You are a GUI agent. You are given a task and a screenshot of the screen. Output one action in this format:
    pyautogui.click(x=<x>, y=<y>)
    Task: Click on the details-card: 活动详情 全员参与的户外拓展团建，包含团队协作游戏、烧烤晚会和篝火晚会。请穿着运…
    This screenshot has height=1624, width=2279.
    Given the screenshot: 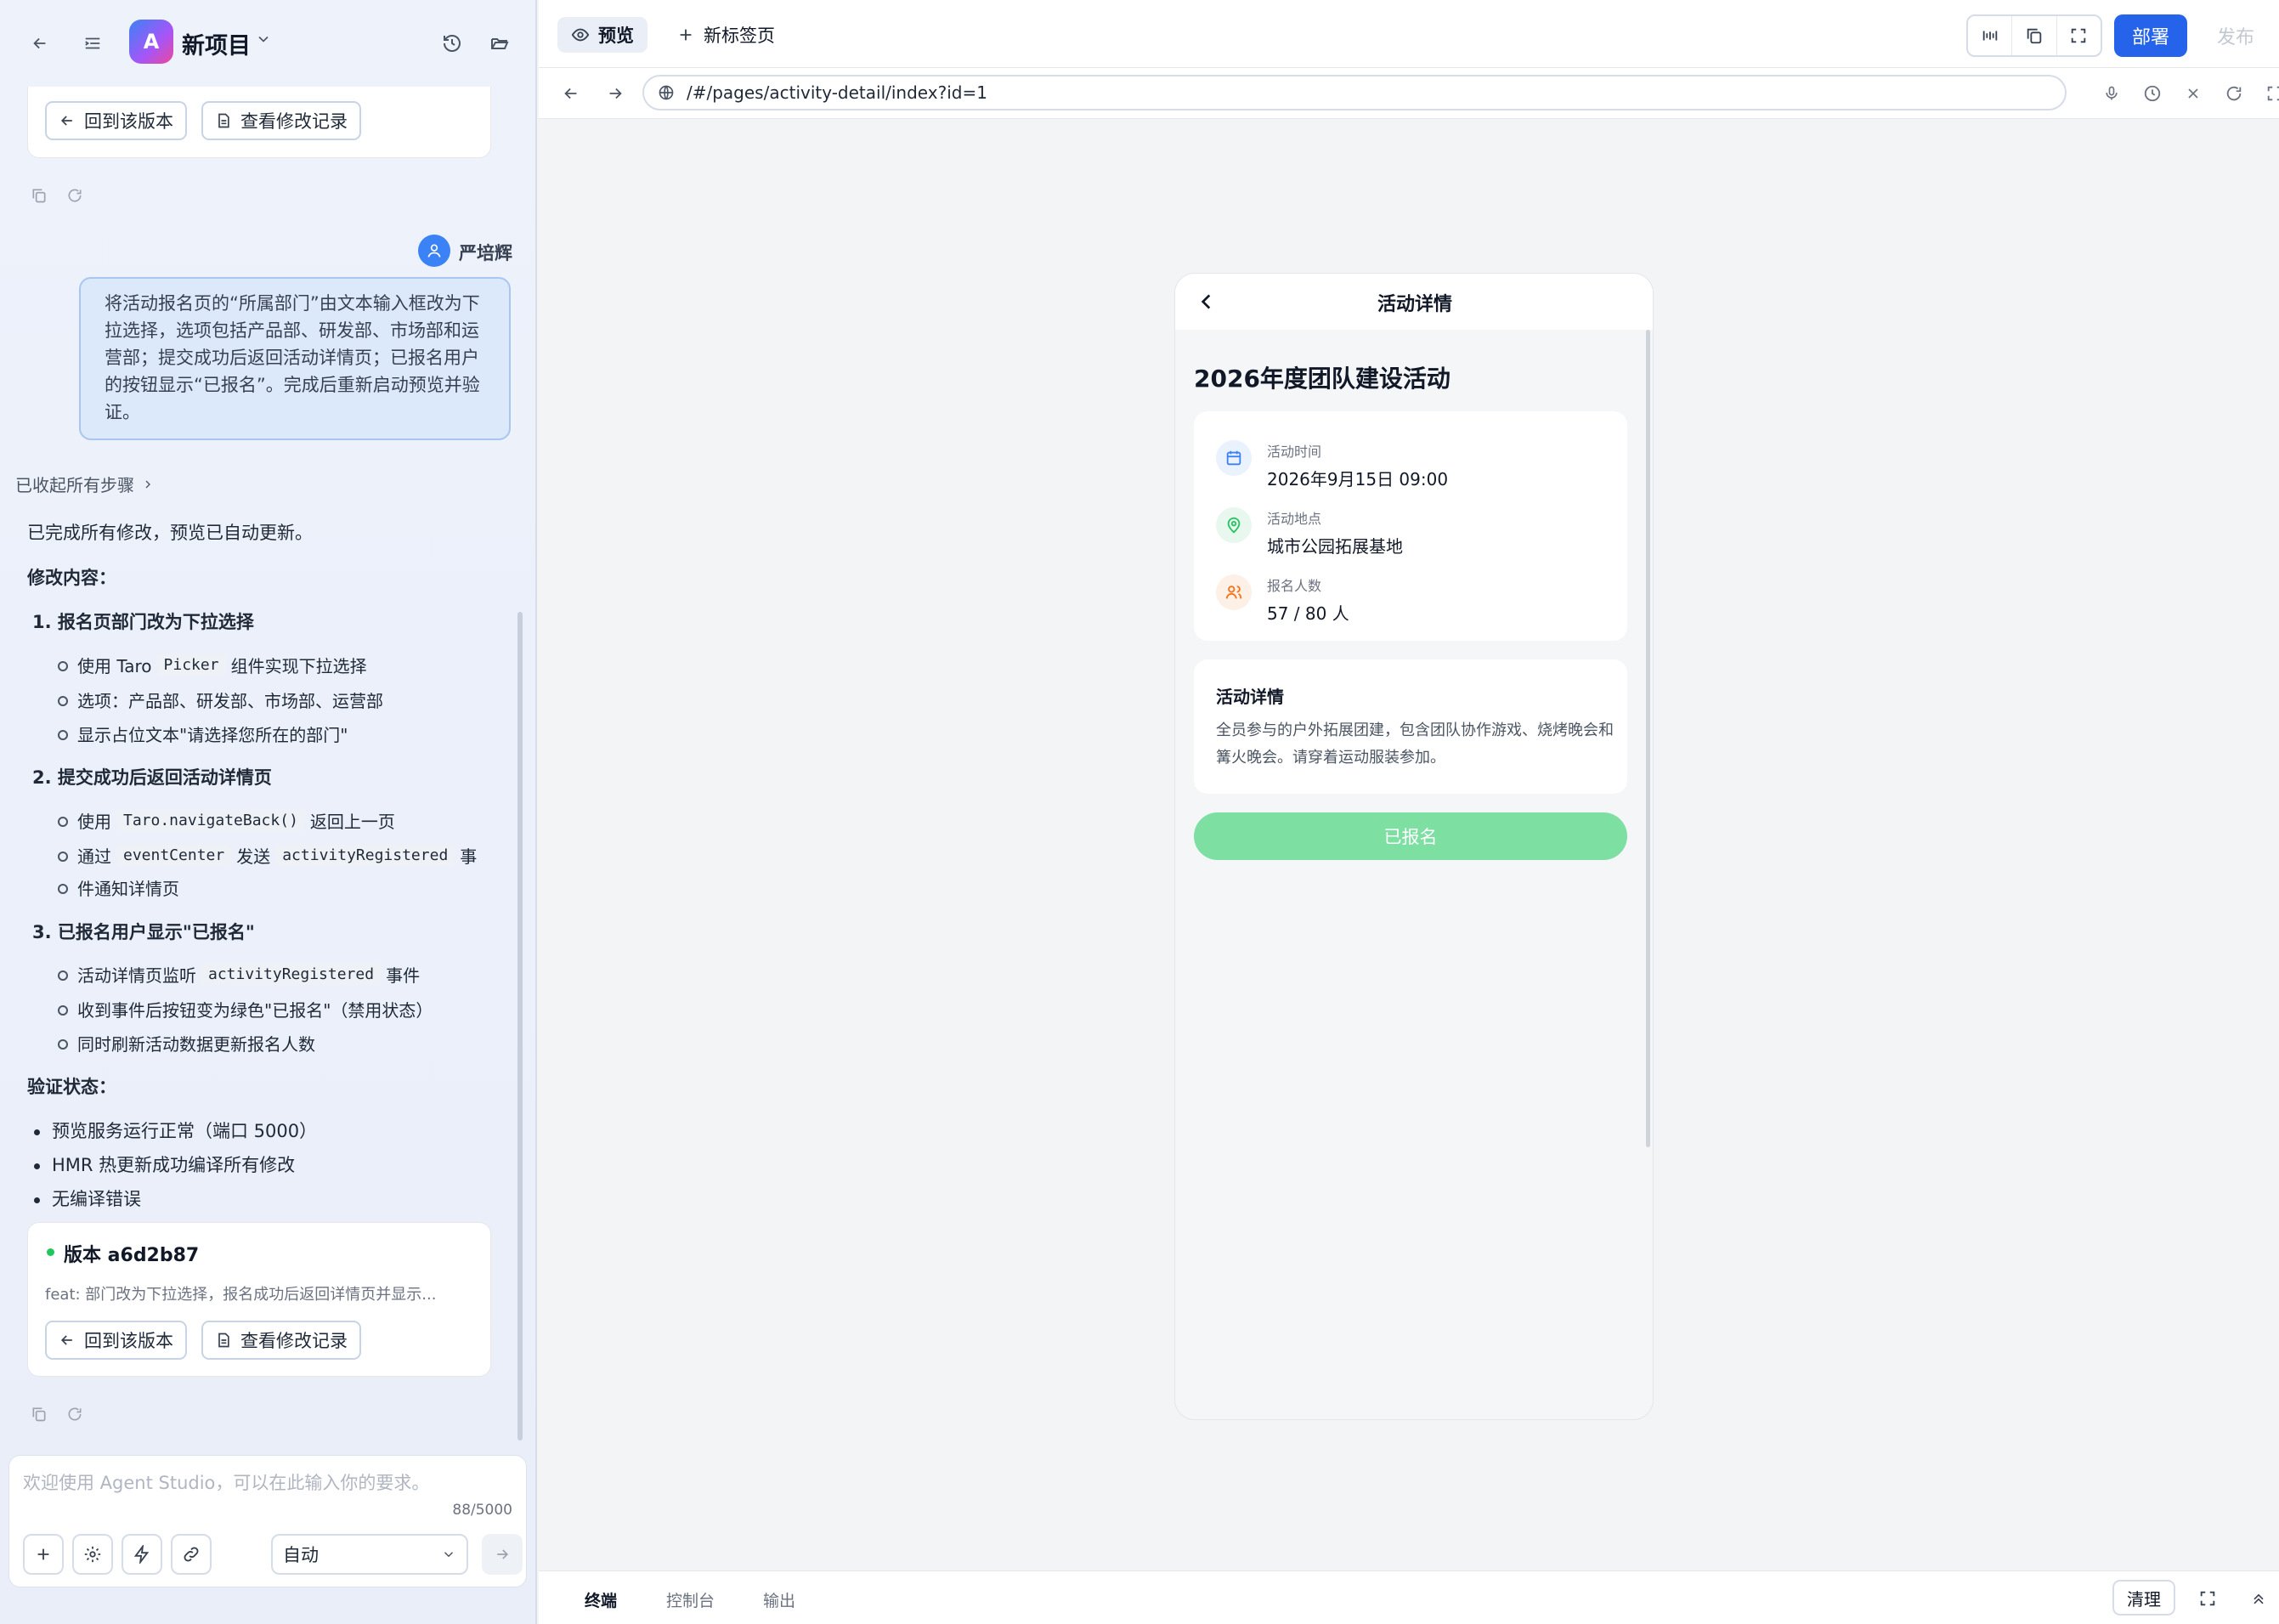 What is the action you would take?
    pyautogui.click(x=1410, y=726)
    